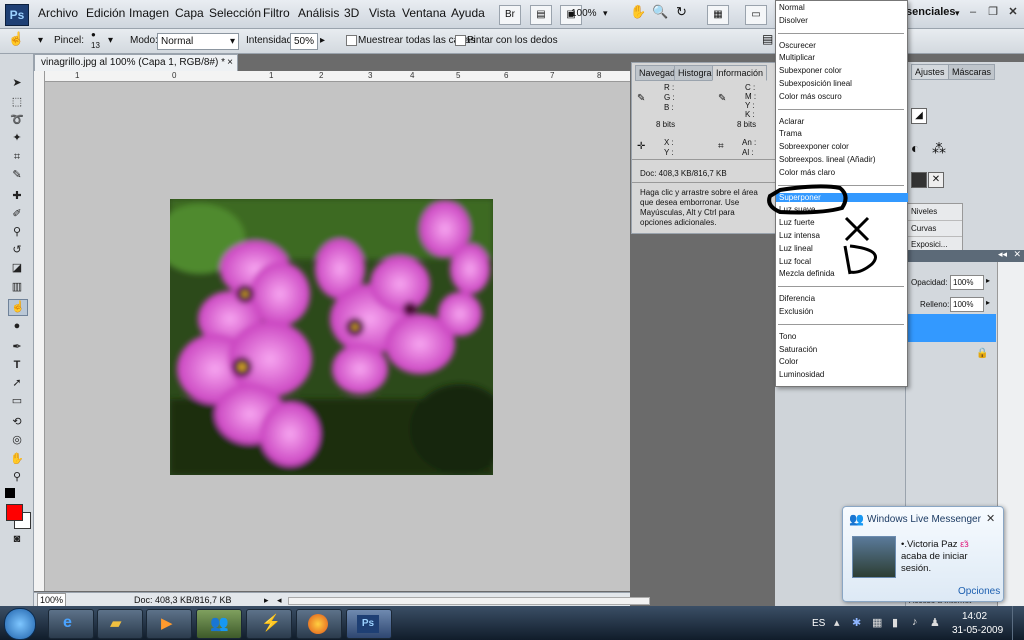  I want to click on adjust-color-balance-icon: ◐, so click(915, 148).